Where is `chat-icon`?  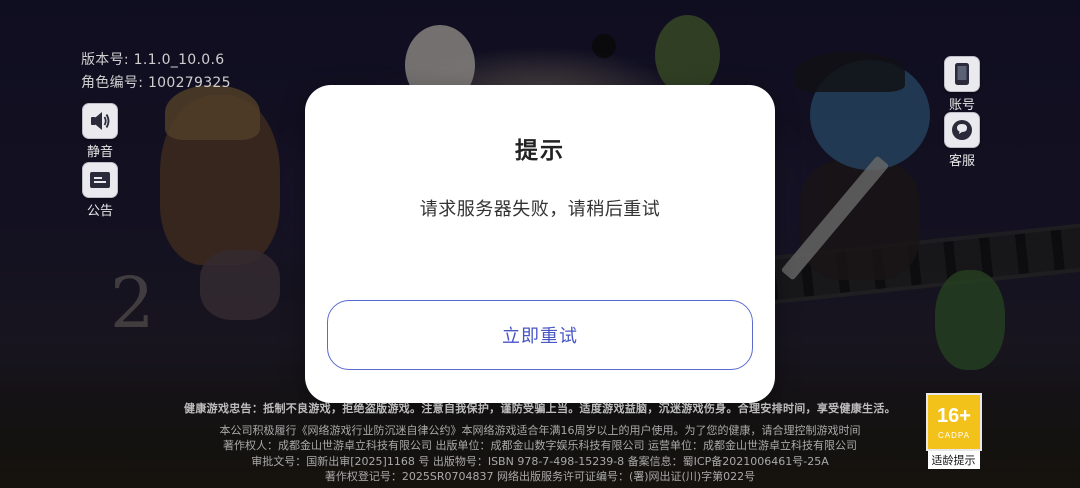
chat-icon is located at coordinates (962, 130).